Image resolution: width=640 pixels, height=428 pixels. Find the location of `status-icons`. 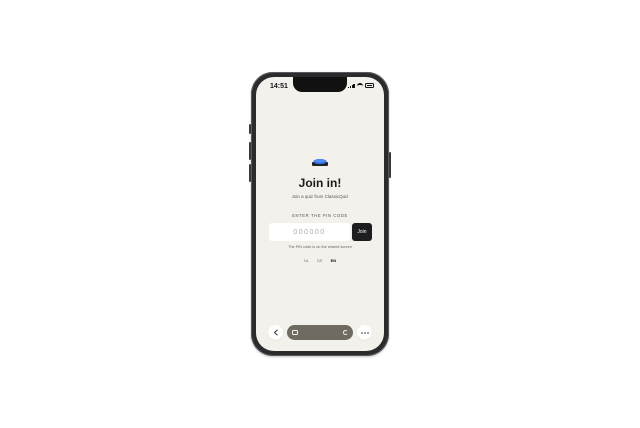

status-icons is located at coordinates (361, 85).